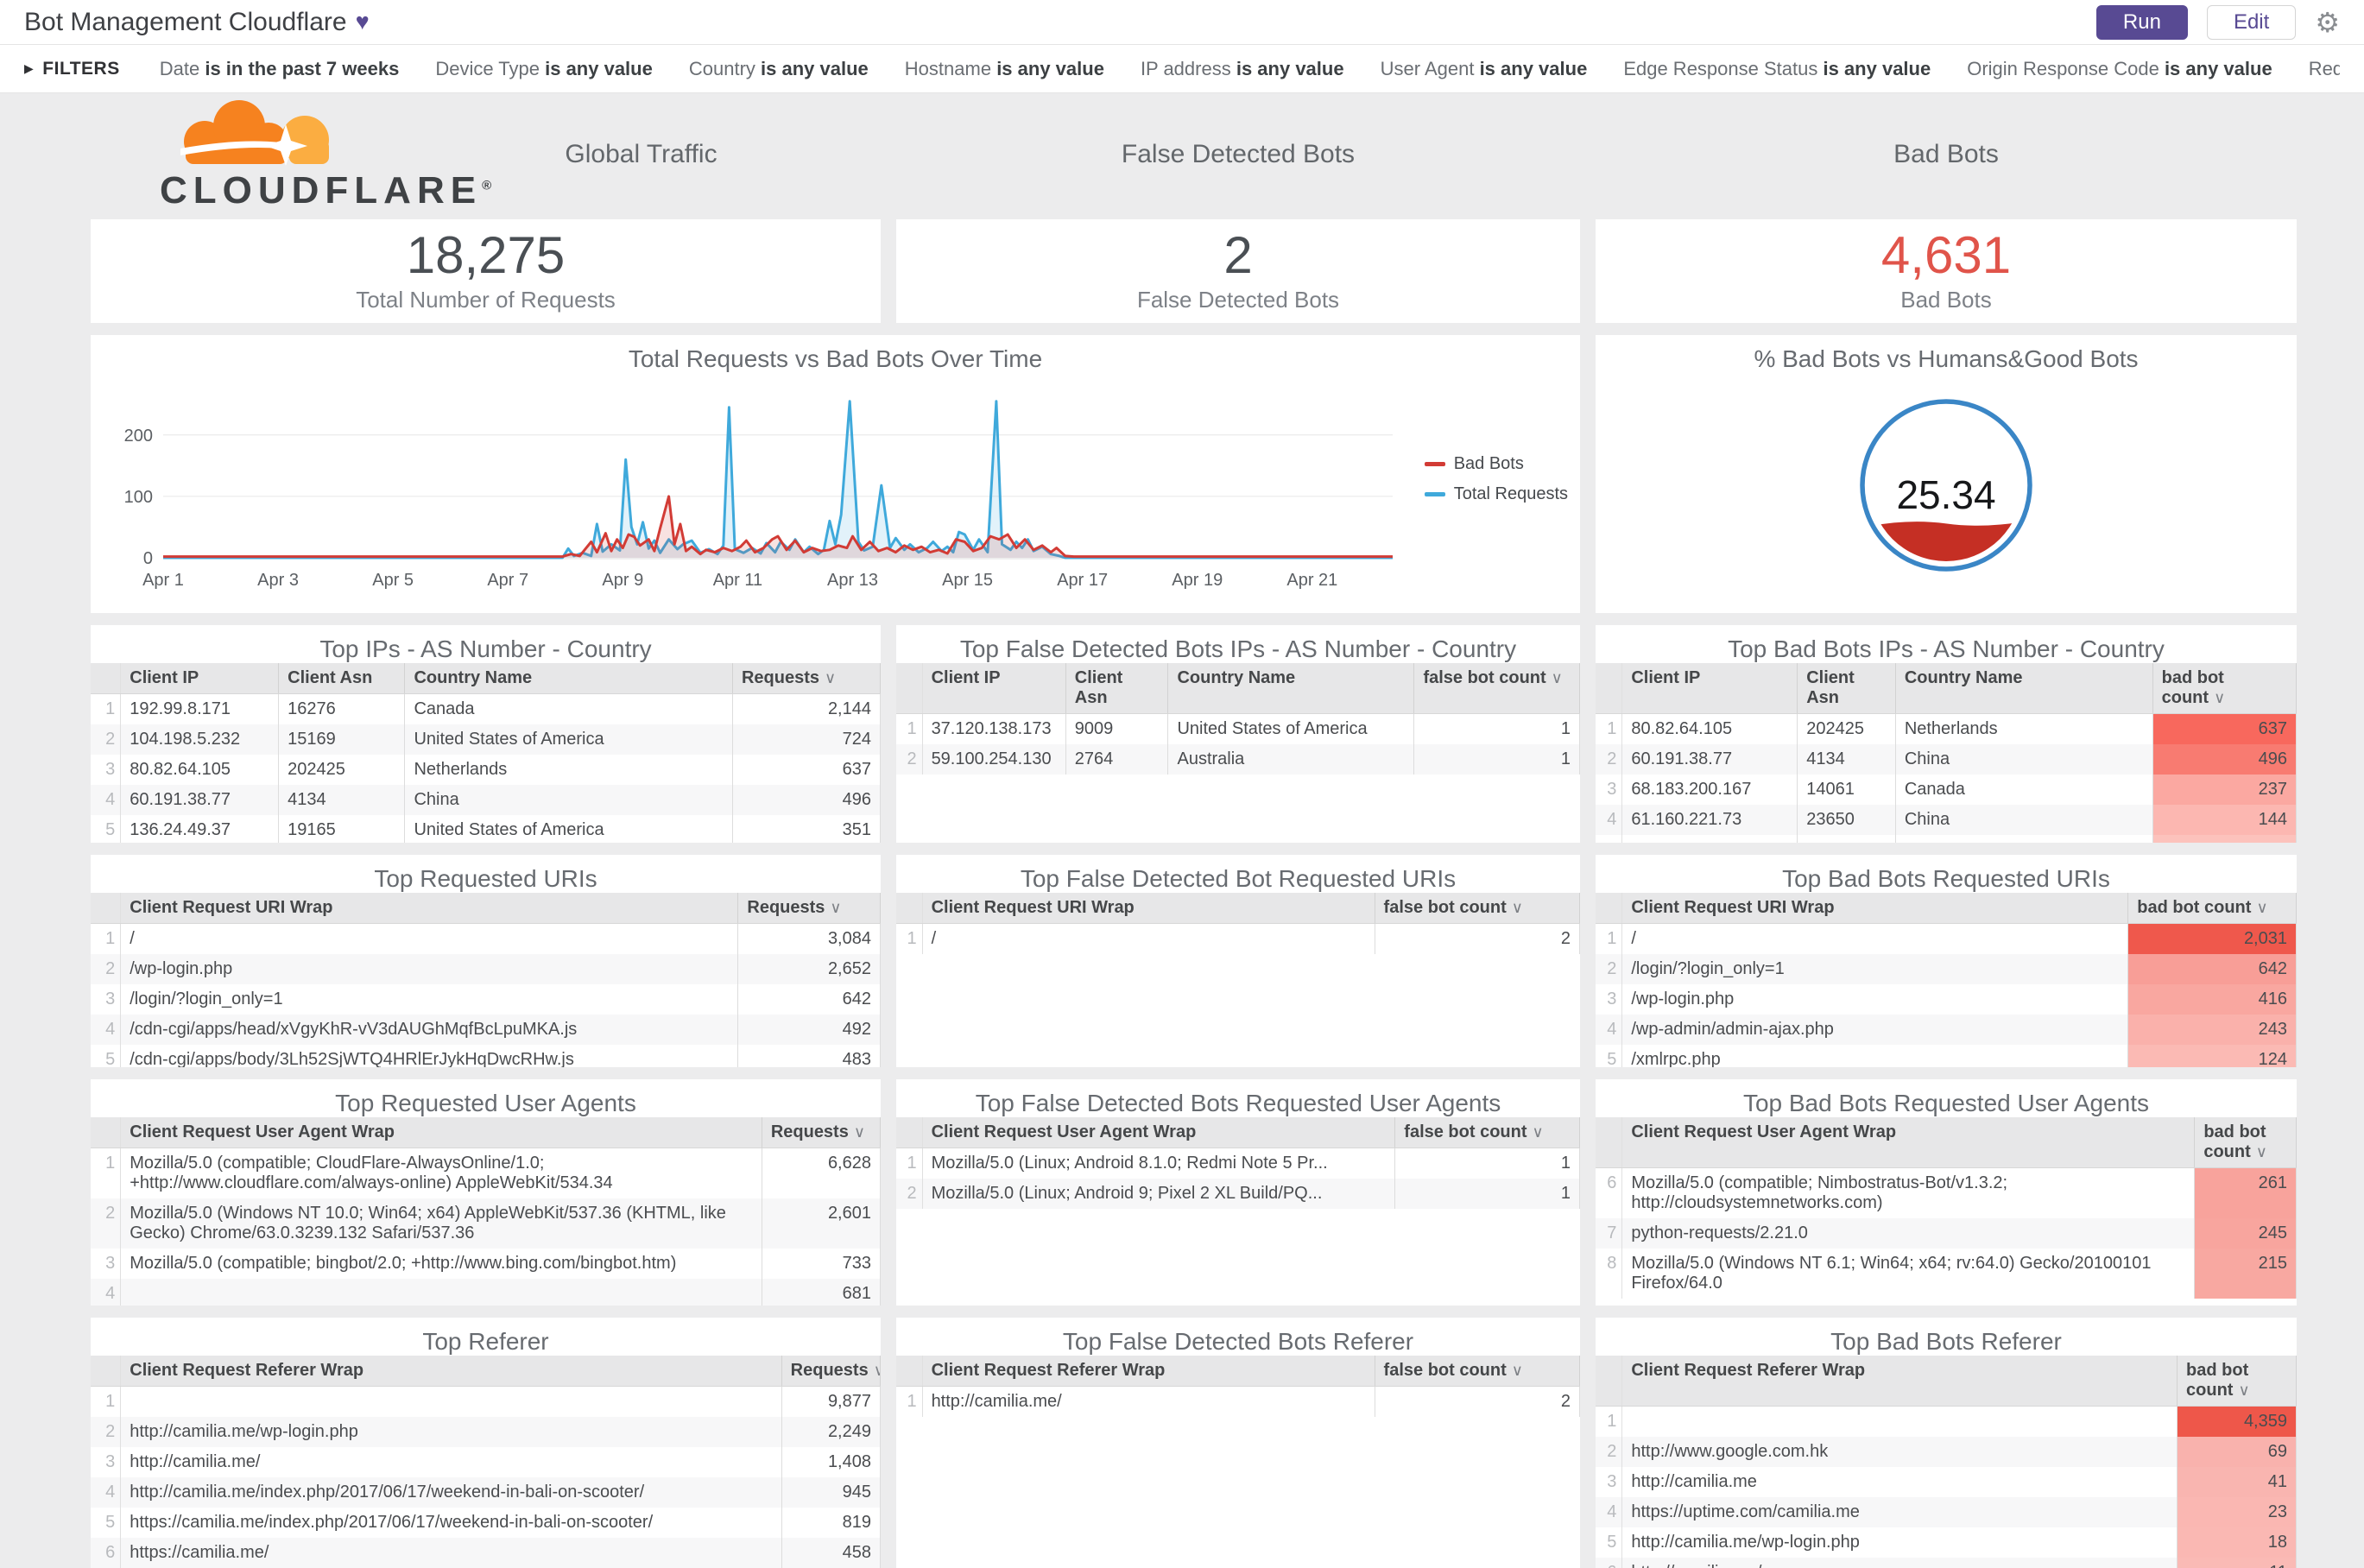 This screenshot has width=2364, height=1568. What do you see at coordinates (994, 688) in the screenshot?
I see `column-header: Client IP` at bounding box center [994, 688].